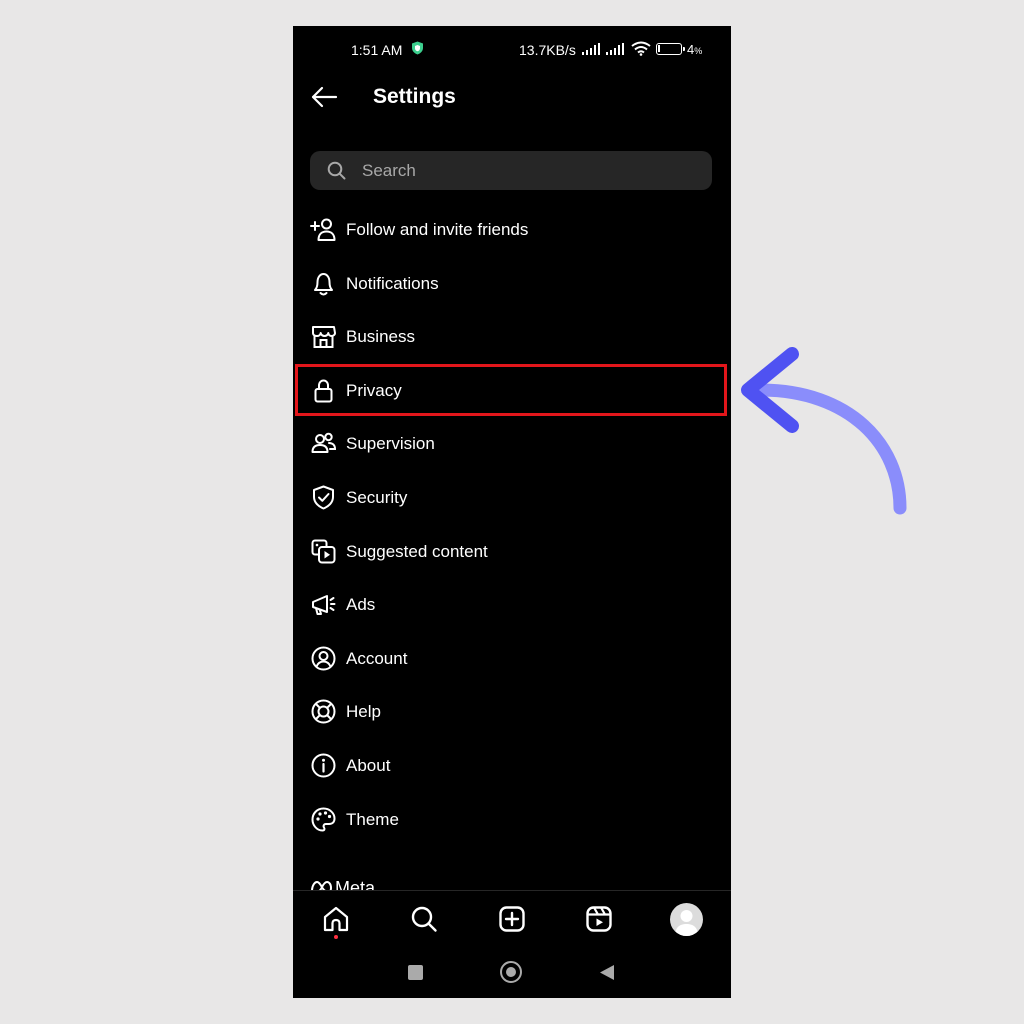 The height and width of the screenshot is (1024, 1024). I want to click on menu-item-label: Ads, so click(361, 605).